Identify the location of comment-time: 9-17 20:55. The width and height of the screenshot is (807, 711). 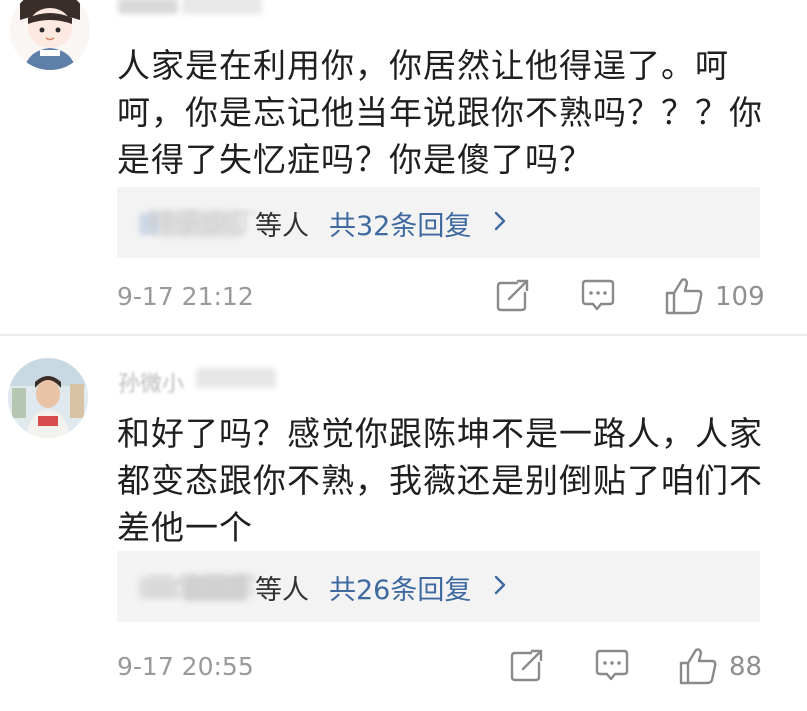
(185, 666).